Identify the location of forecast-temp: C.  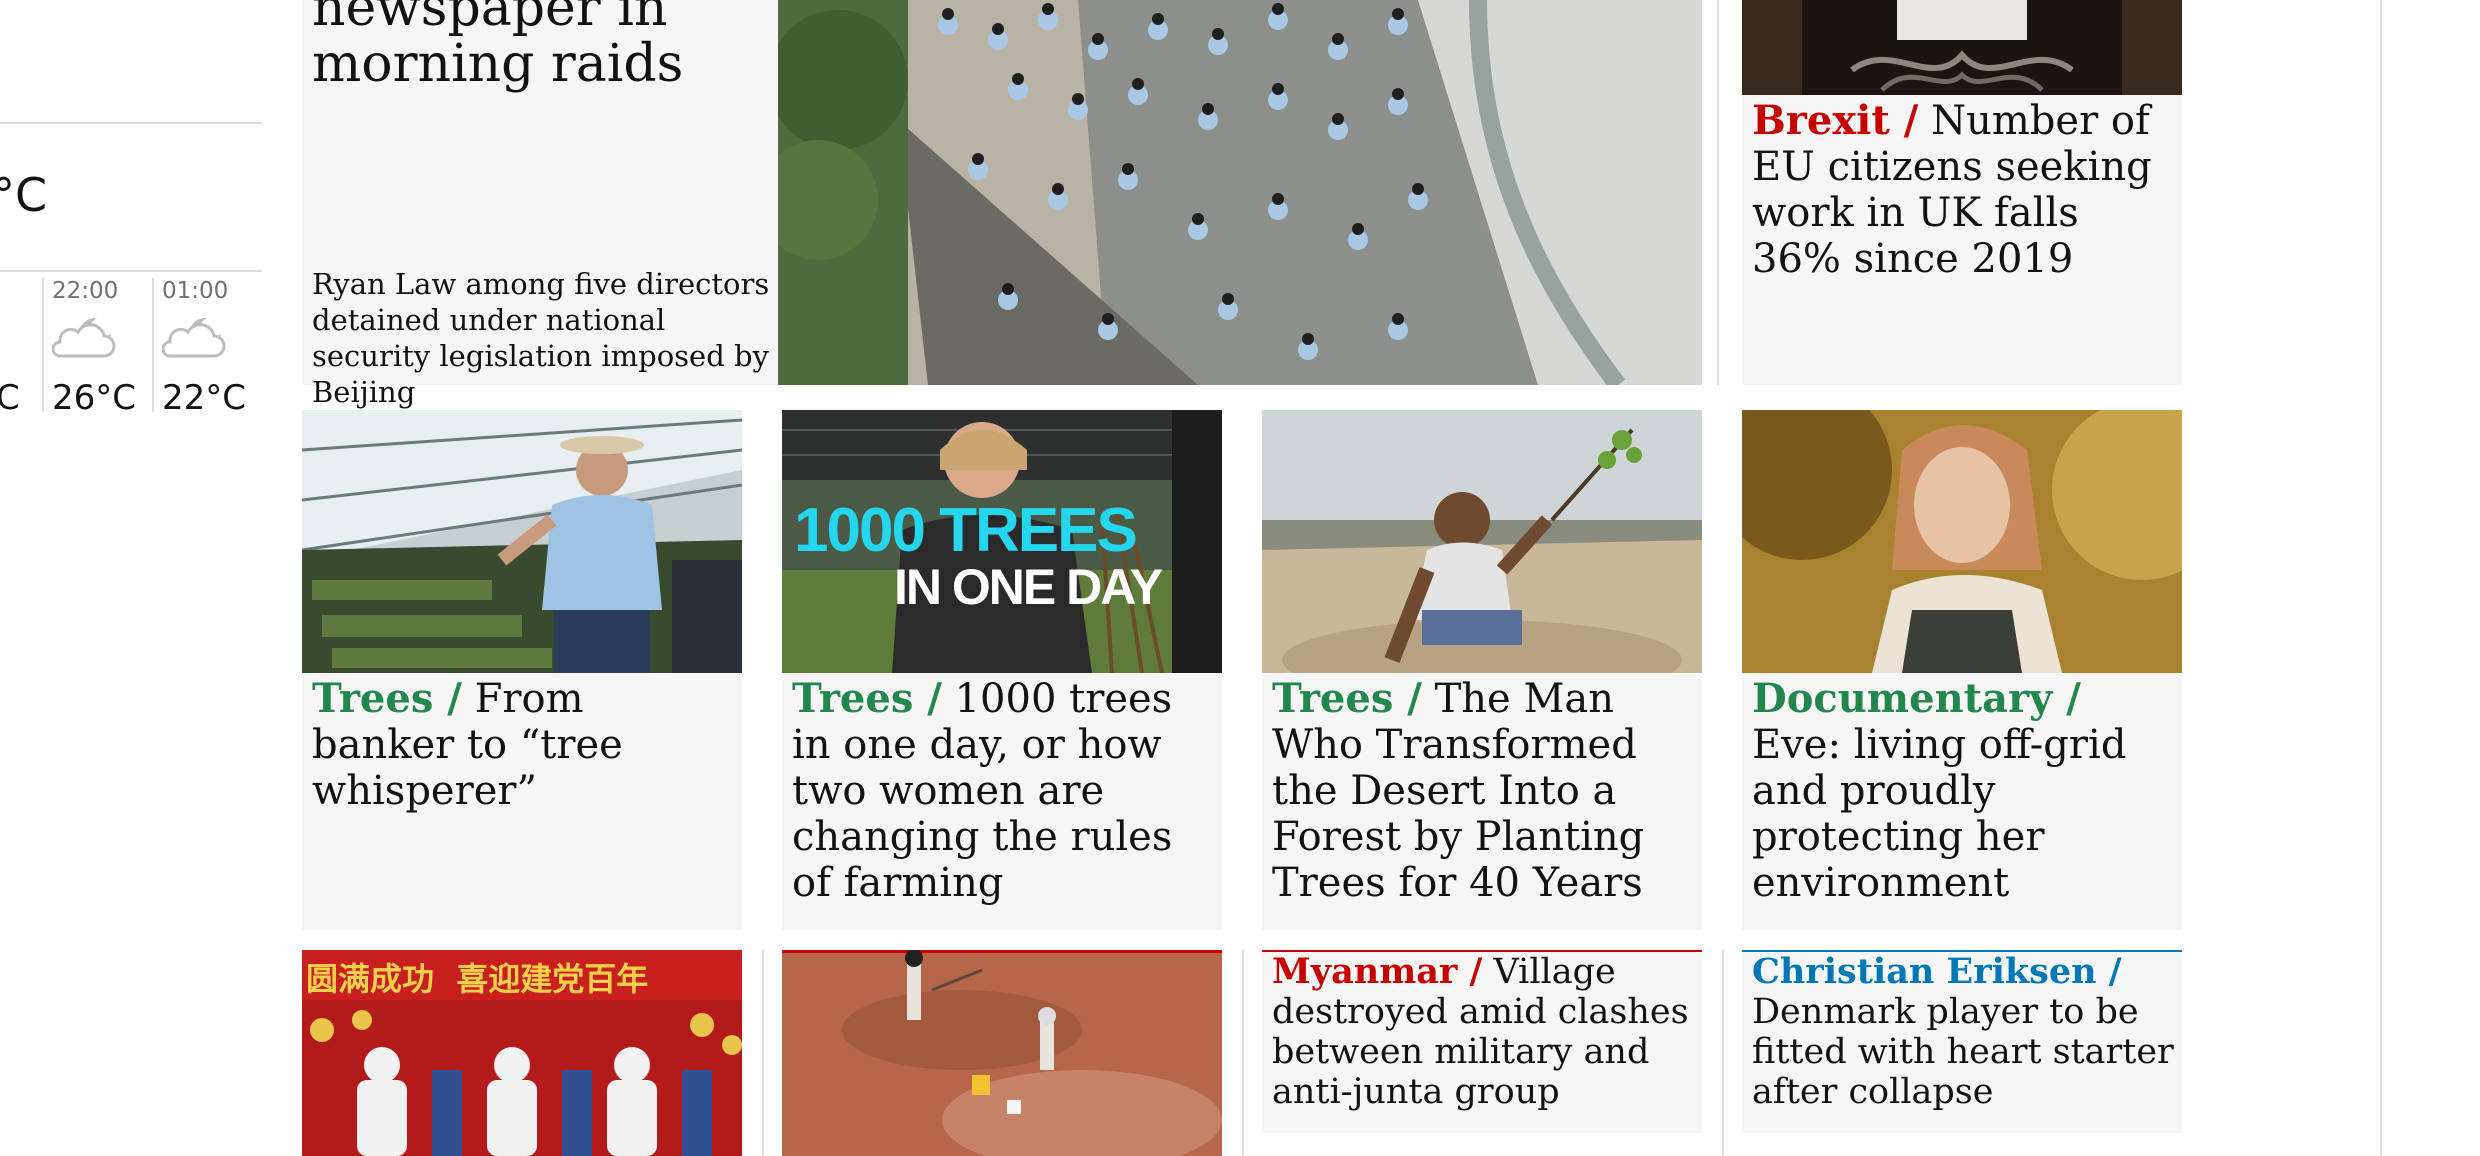
(10, 398).